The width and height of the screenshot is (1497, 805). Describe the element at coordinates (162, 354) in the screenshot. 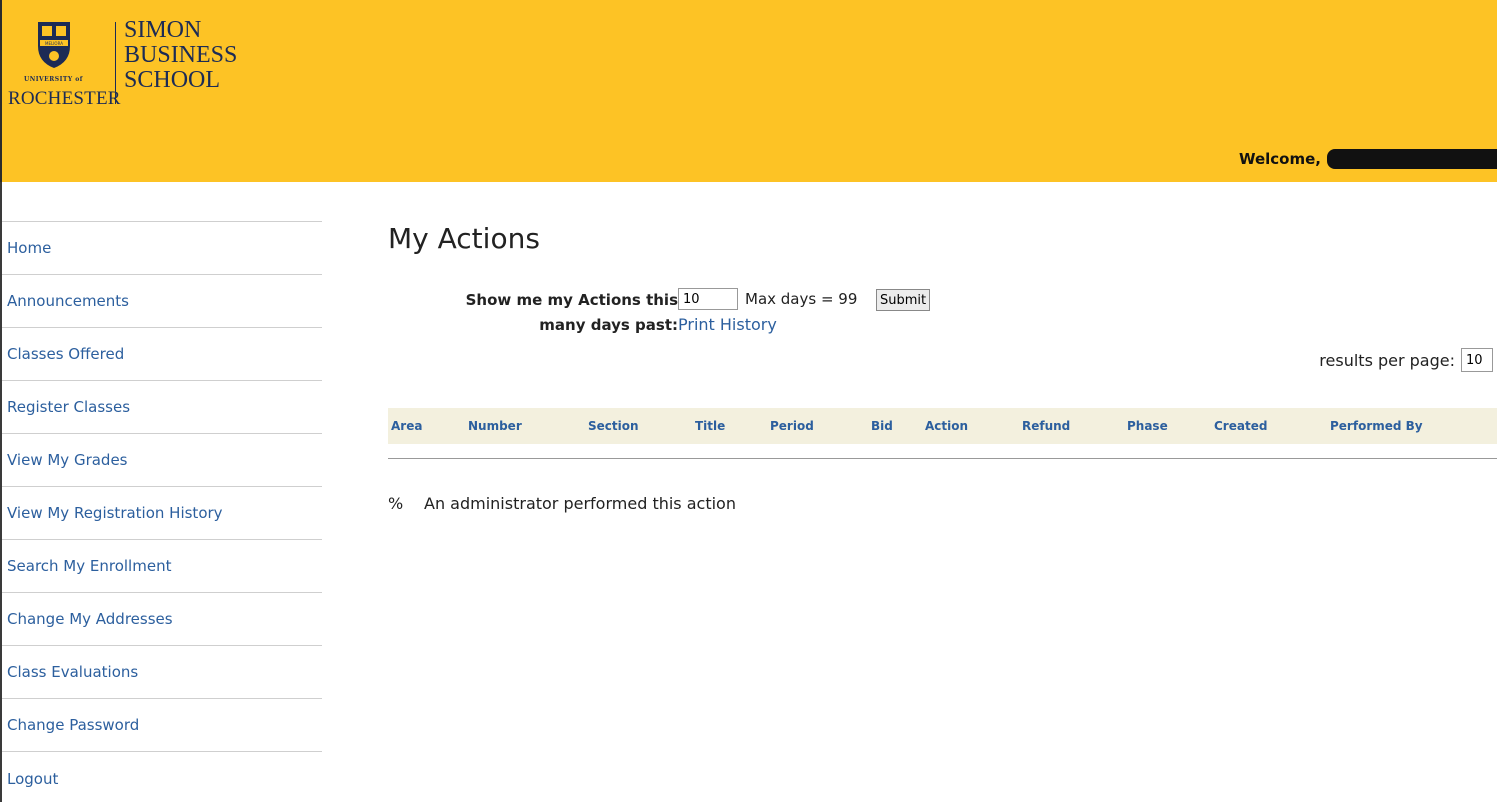

I see `sidebar-item-classes-offered: Classes Offered` at that location.